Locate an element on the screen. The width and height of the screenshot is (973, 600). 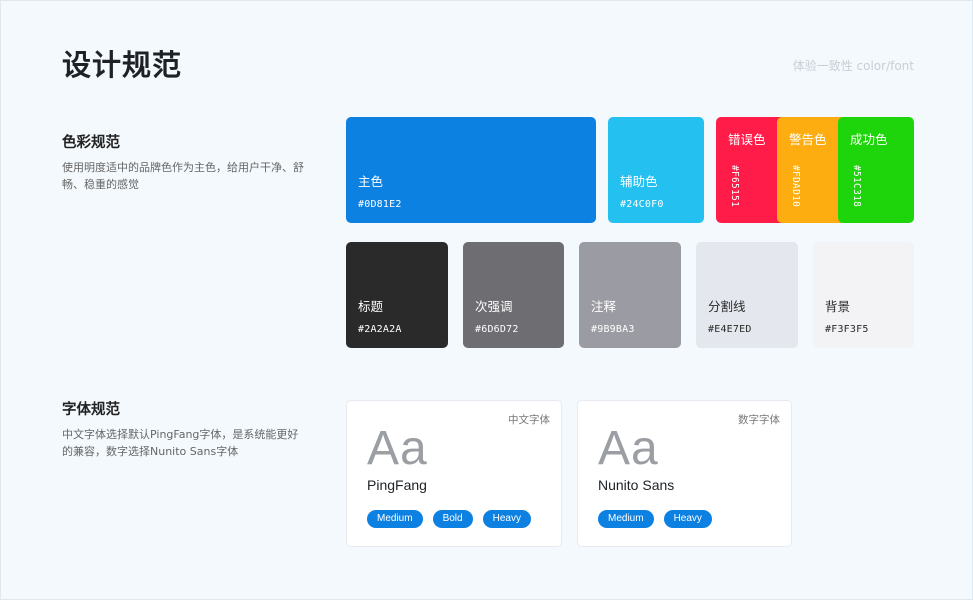
success-color-swatch: 成功色 #51C318 is located at coordinates (876, 170).